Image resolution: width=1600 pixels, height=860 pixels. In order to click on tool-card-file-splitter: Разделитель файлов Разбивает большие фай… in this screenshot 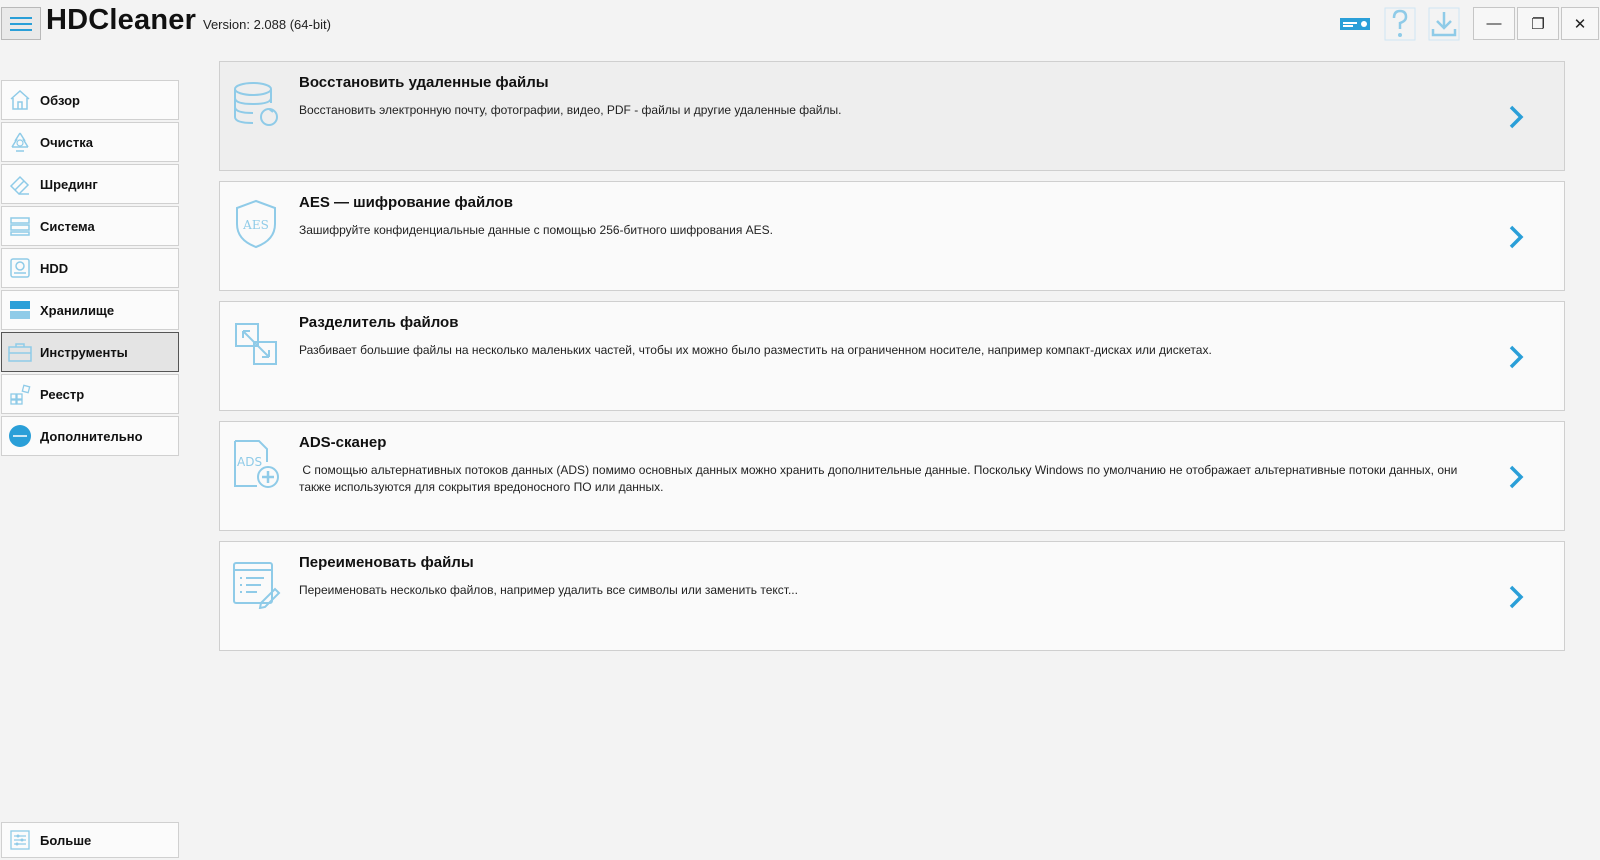, I will do `click(892, 356)`.